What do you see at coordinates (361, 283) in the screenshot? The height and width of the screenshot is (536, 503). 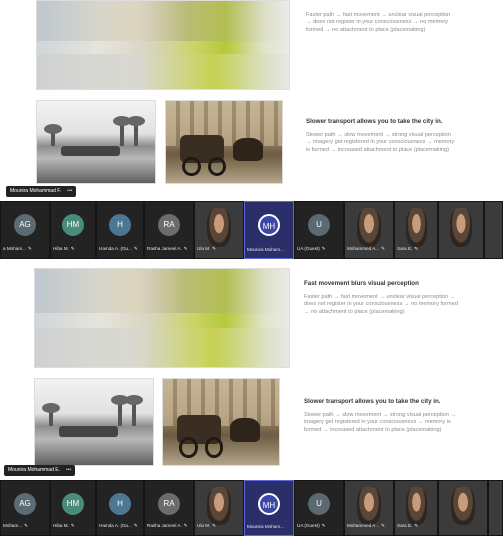 I see `slide-heading-fast: Fast movement blurs visual perception` at bounding box center [361, 283].